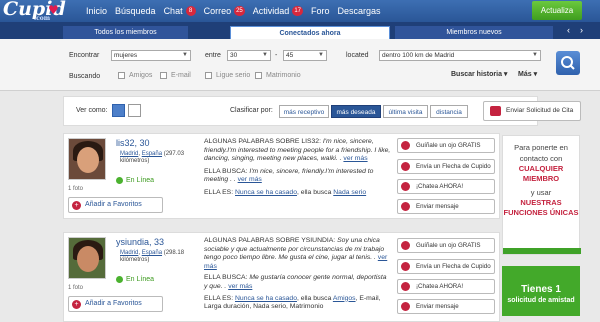 The image size is (600, 322). I want to click on next-arrow-icon: ›, so click(581, 30).